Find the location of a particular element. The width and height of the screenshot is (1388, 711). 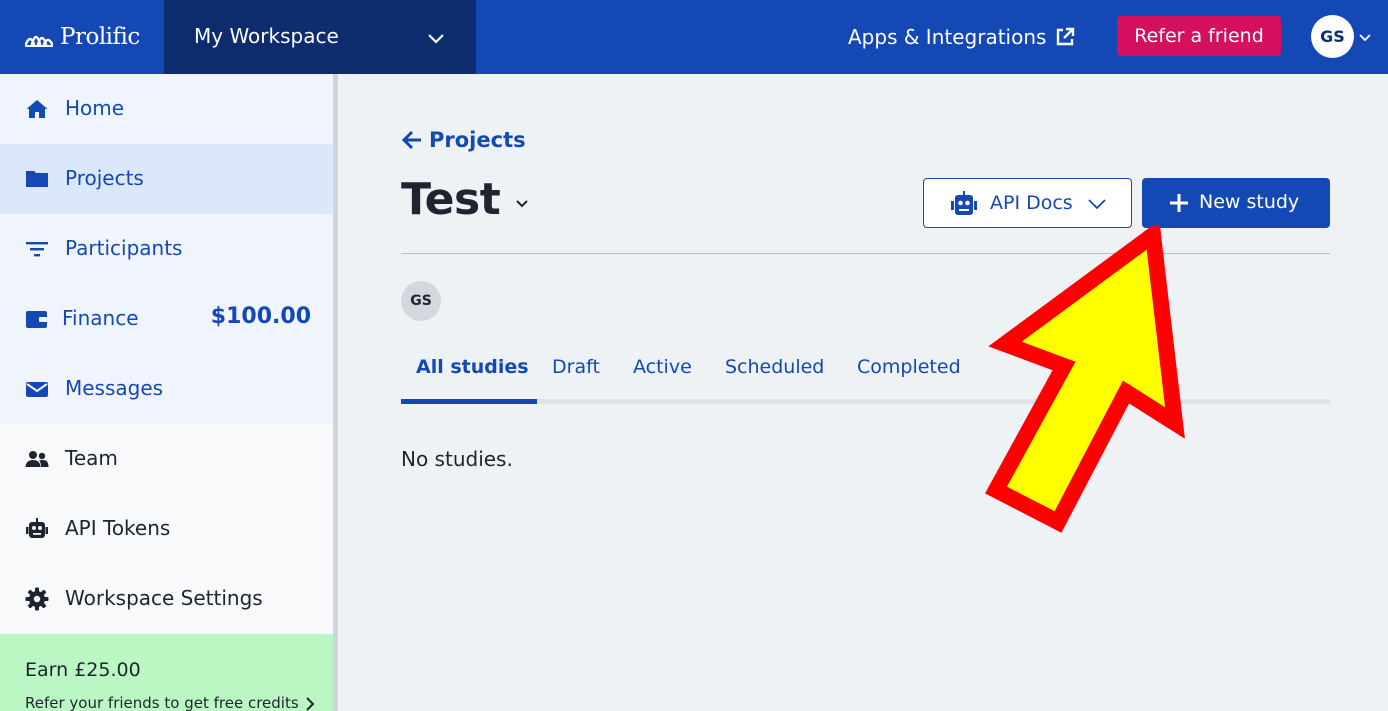

new-study-label: New study is located at coordinates (1249, 202).